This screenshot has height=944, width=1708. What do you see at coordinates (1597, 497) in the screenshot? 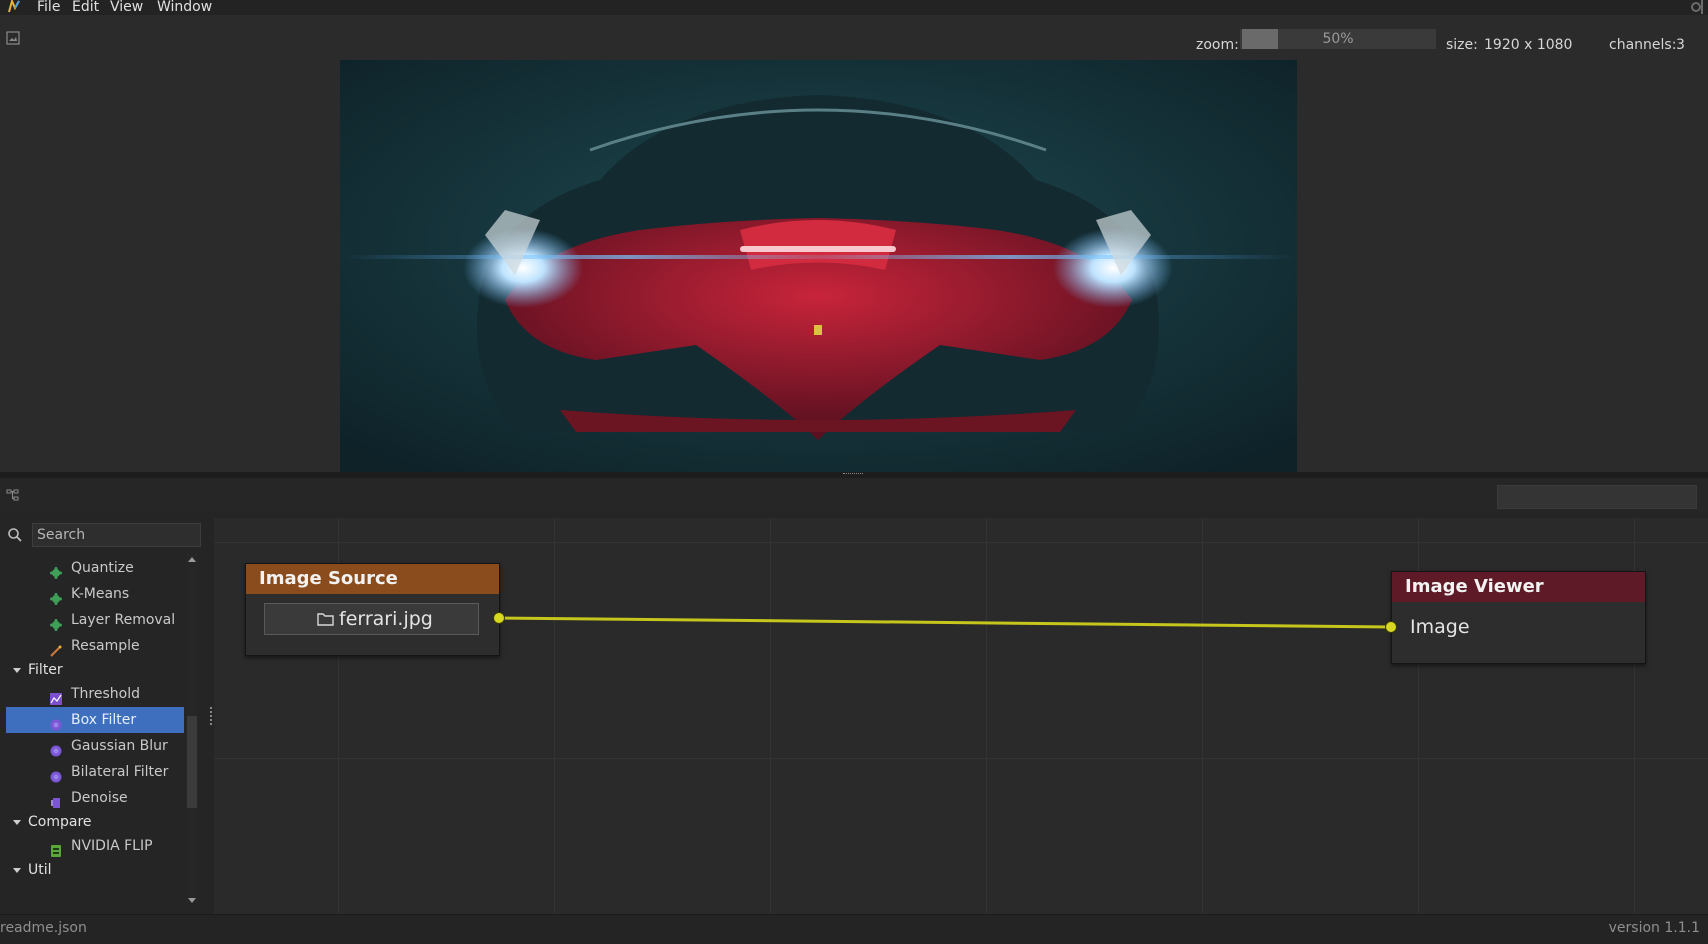
I see `node-editor-search-field` at bounding box center [1597, 497].